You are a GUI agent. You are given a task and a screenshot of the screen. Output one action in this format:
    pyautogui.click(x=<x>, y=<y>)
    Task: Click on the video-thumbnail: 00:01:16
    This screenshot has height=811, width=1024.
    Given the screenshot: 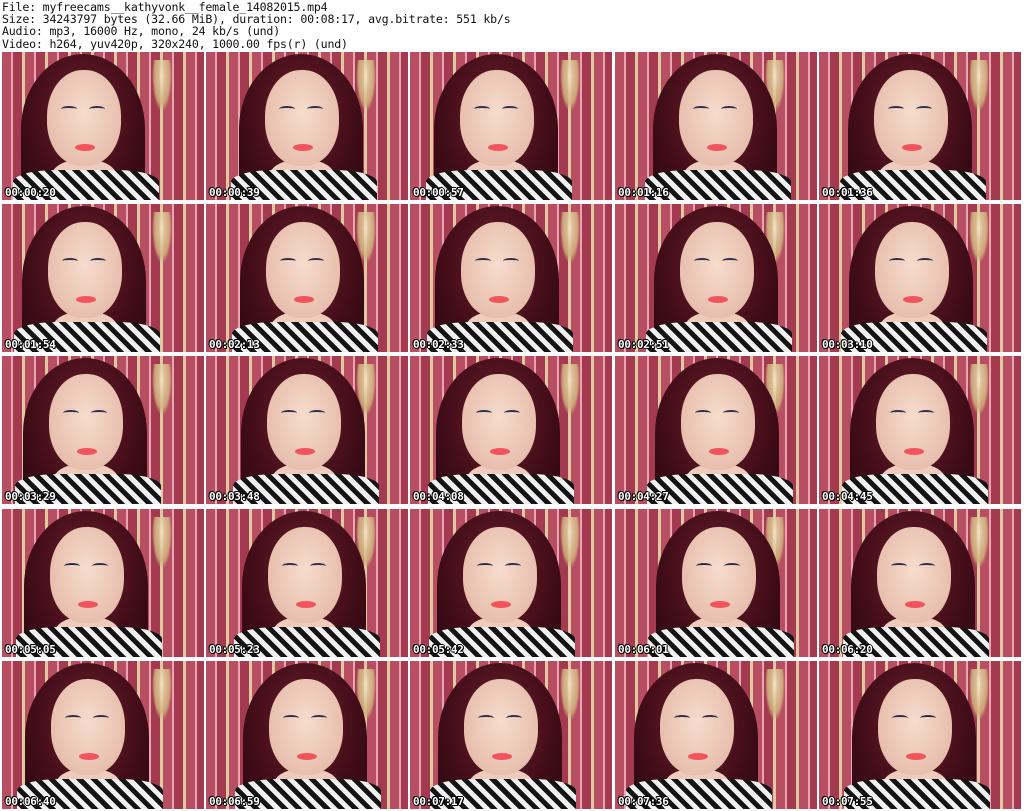 What is the action you would take?
    pyautogui.click(x=716, y=126)
    